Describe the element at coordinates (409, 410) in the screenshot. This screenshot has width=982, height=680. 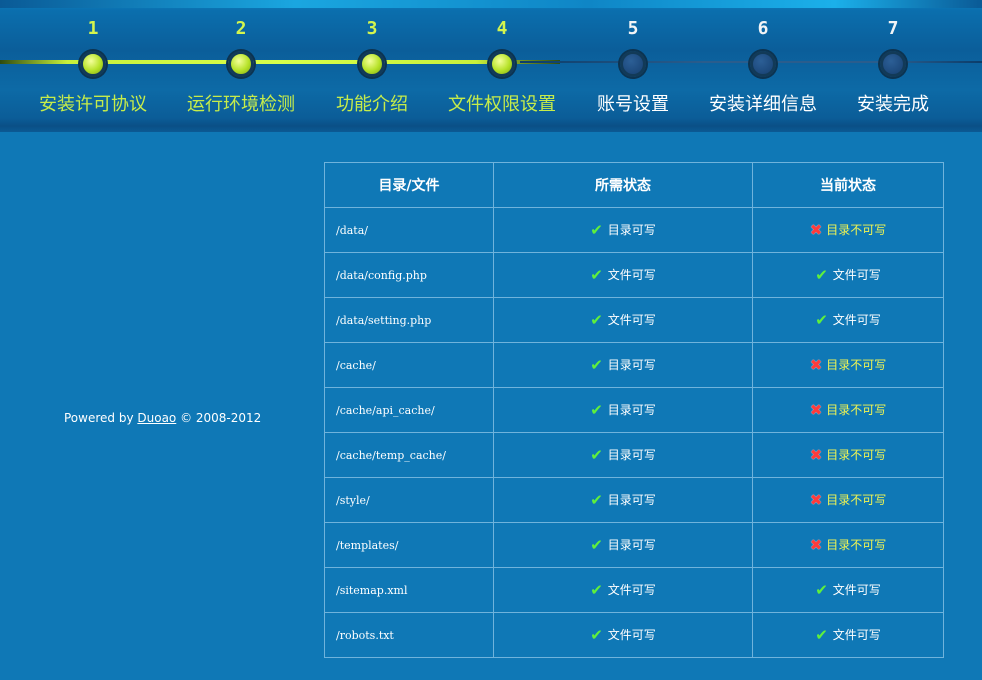
I see `path-cell: /cache/api_cache/` at that location.